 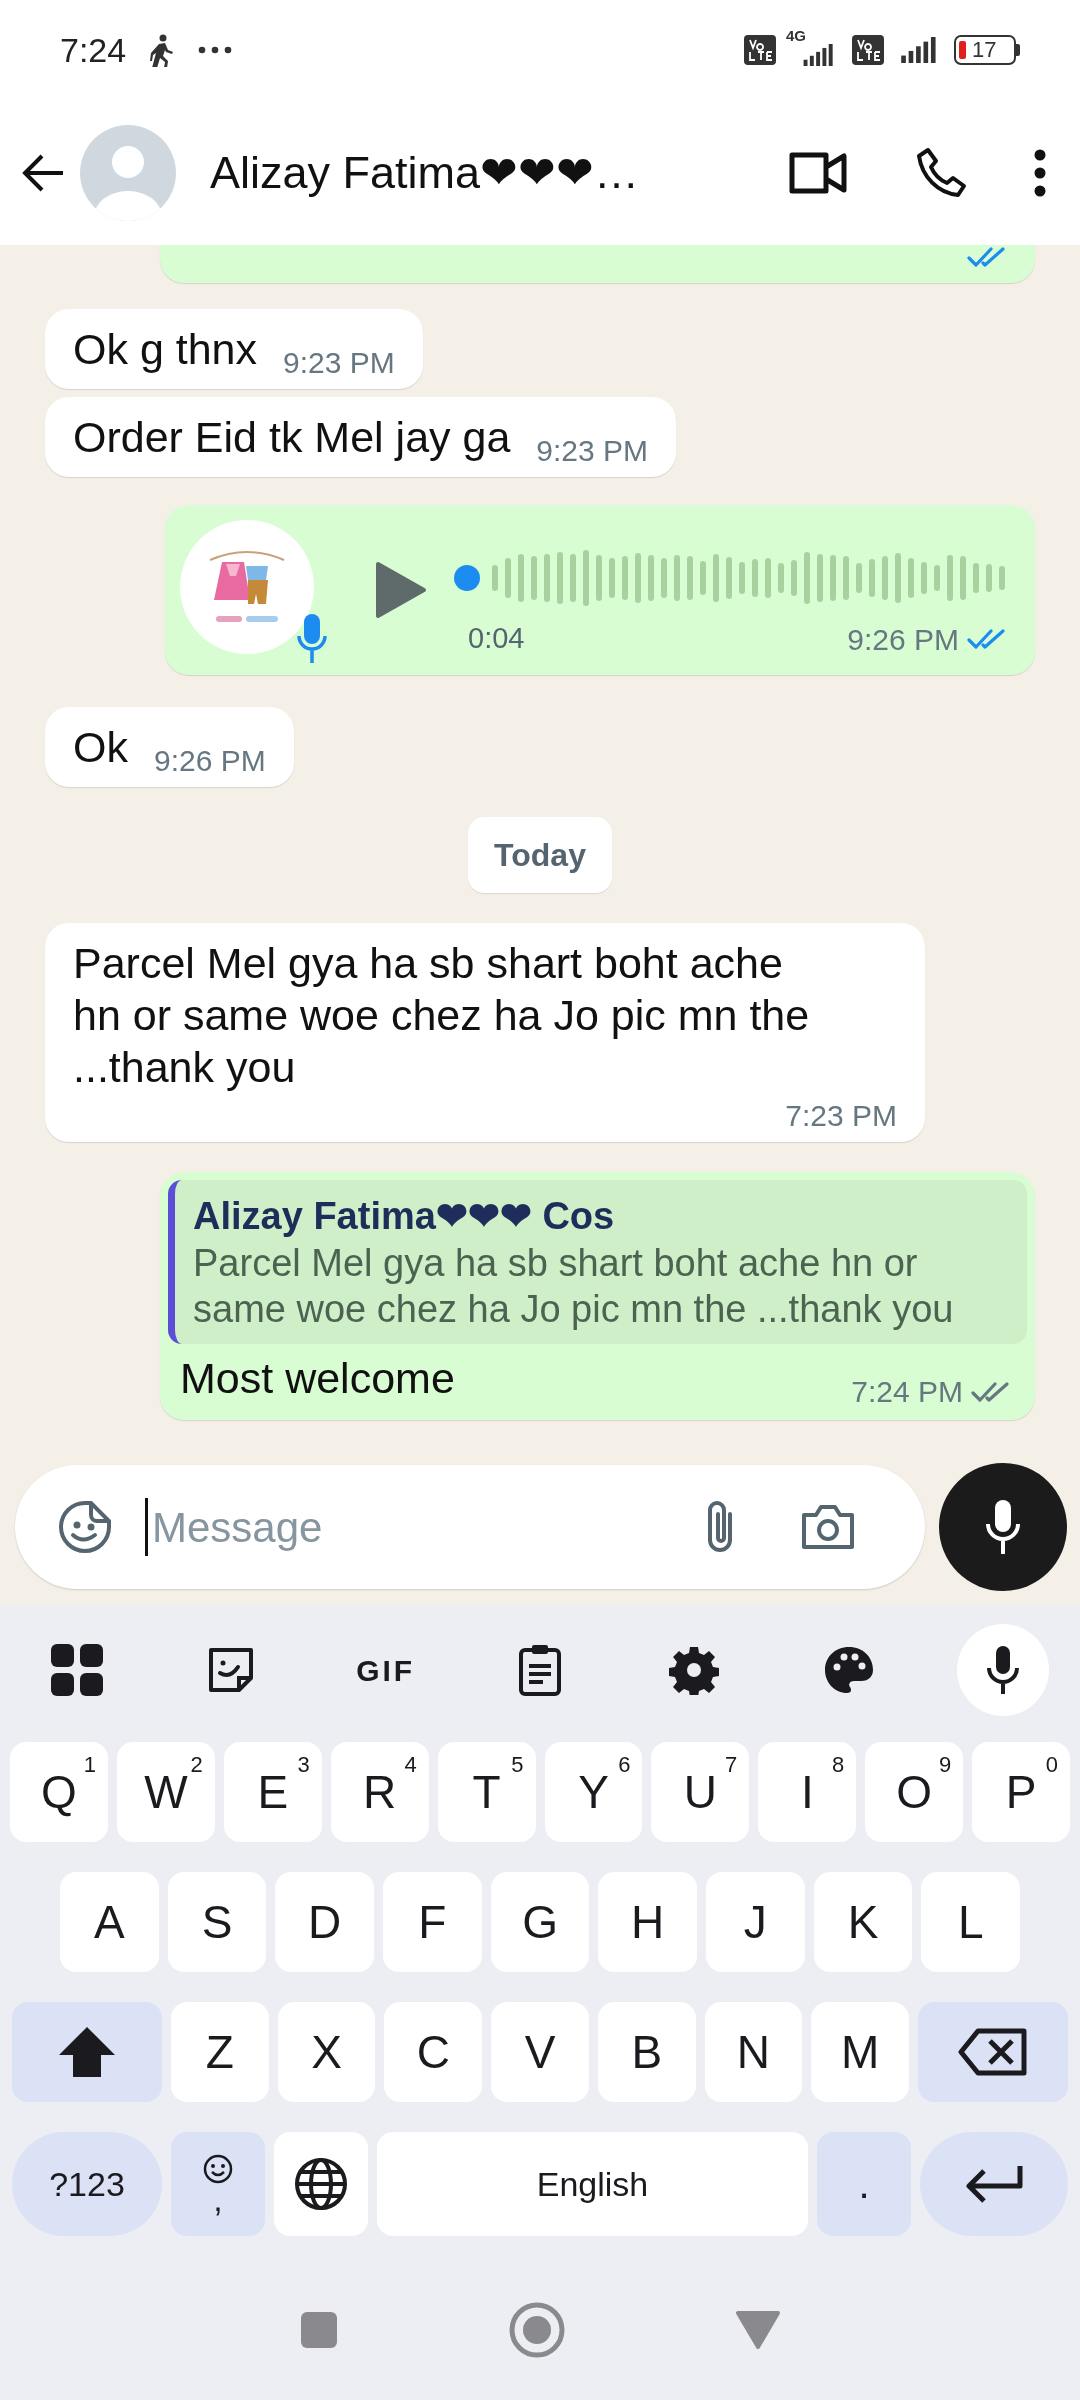 I want to click on emoji-key: ,, so click(x=218, y=2184).